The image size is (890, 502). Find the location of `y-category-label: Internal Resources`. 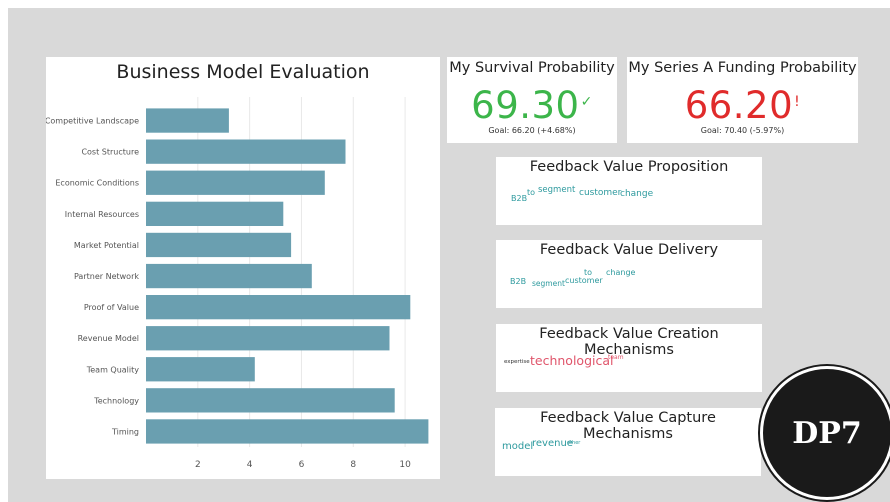

y-category-label: Internal Resources is located at coordinates (102, 214).